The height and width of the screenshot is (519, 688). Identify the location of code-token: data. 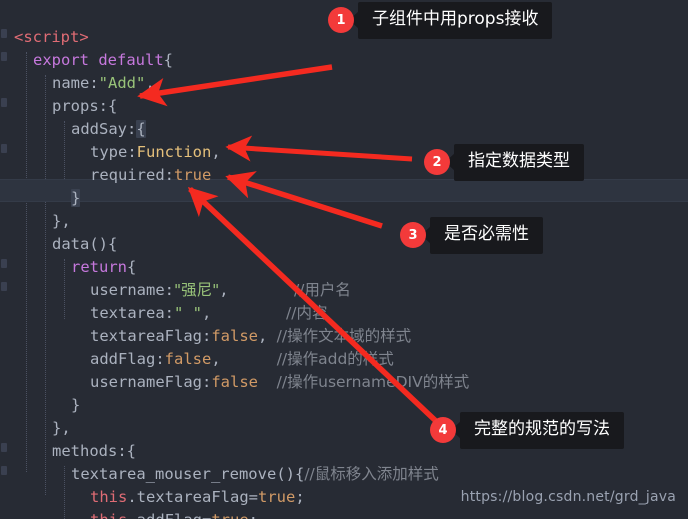
(71, 244).